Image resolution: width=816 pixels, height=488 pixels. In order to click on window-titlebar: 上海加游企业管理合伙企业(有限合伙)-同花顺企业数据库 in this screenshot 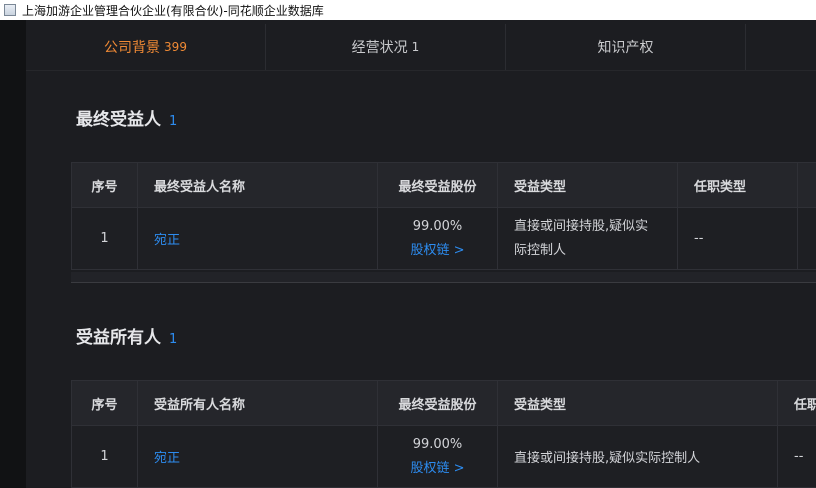, I will do `click(408, 10)`.